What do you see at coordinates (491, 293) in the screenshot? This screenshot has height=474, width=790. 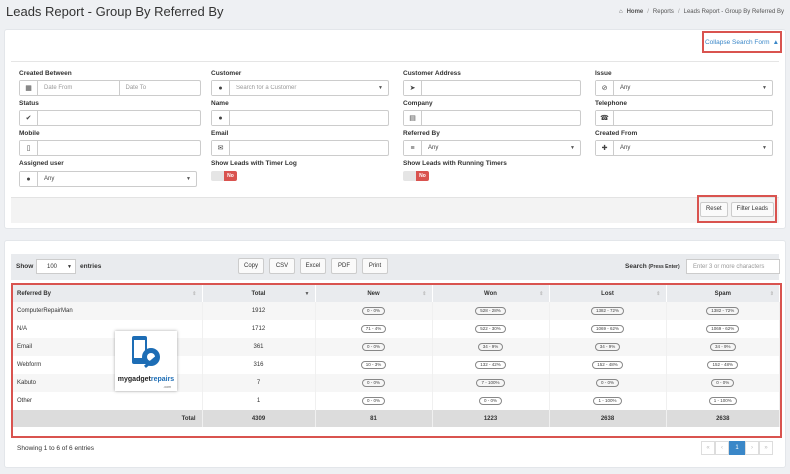 I see `column-header-won: Won ⇕` at bounding box center [491, 293].